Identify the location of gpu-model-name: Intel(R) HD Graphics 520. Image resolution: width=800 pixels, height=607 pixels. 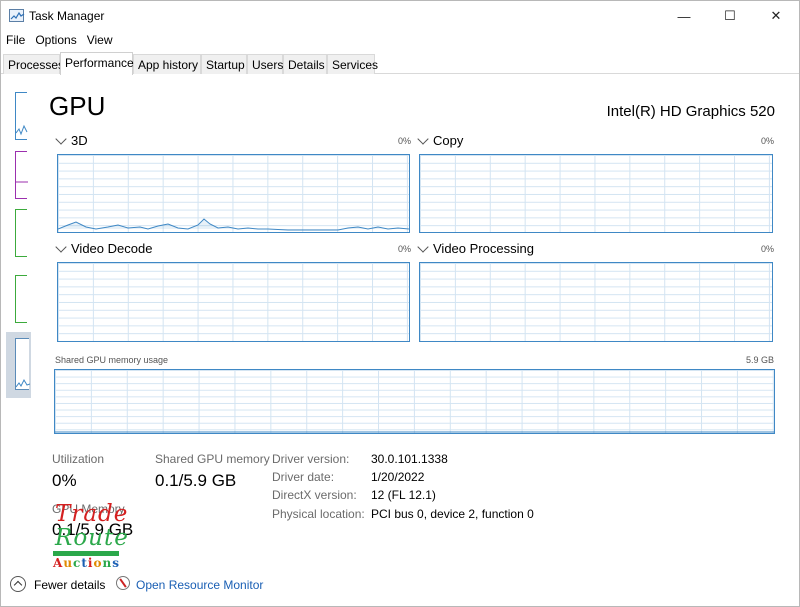
(690, 111).